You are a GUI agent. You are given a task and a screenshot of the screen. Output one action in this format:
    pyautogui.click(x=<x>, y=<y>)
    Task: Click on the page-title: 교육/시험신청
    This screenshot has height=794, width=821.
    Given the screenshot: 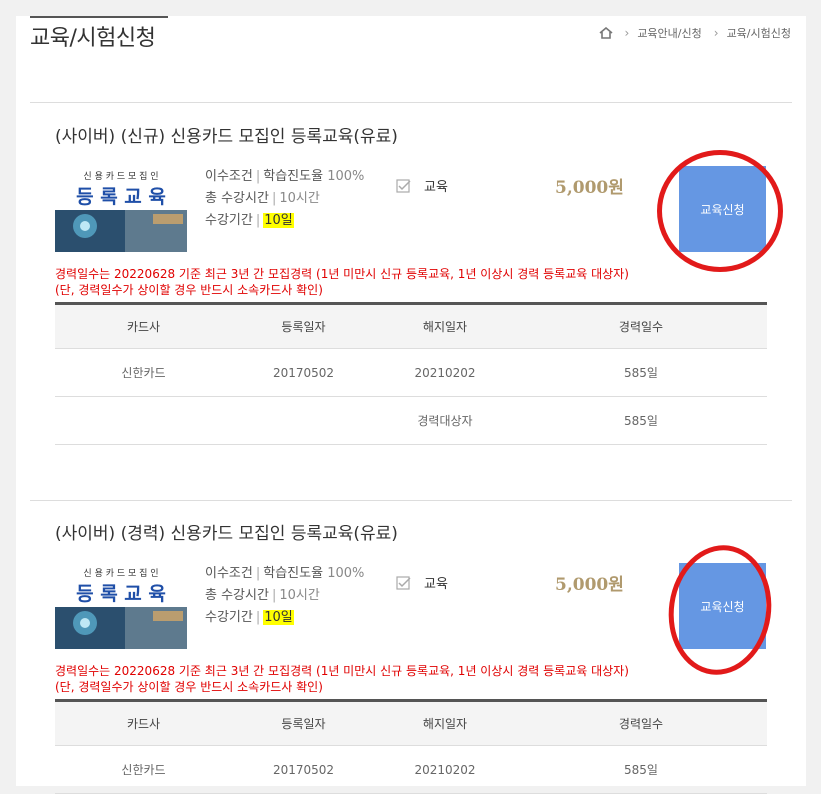 What is the action you would take?
    pyautogui.click(x=93, y=38)
    